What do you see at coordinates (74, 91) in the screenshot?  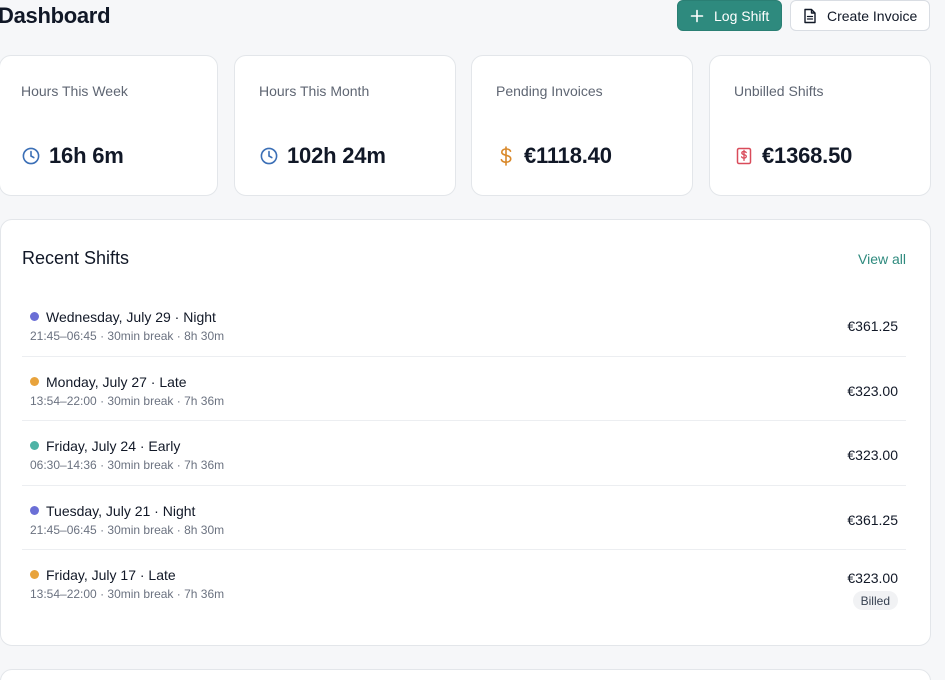 I see `stat-label: Hours This Week` at bounding box center [74, 91].